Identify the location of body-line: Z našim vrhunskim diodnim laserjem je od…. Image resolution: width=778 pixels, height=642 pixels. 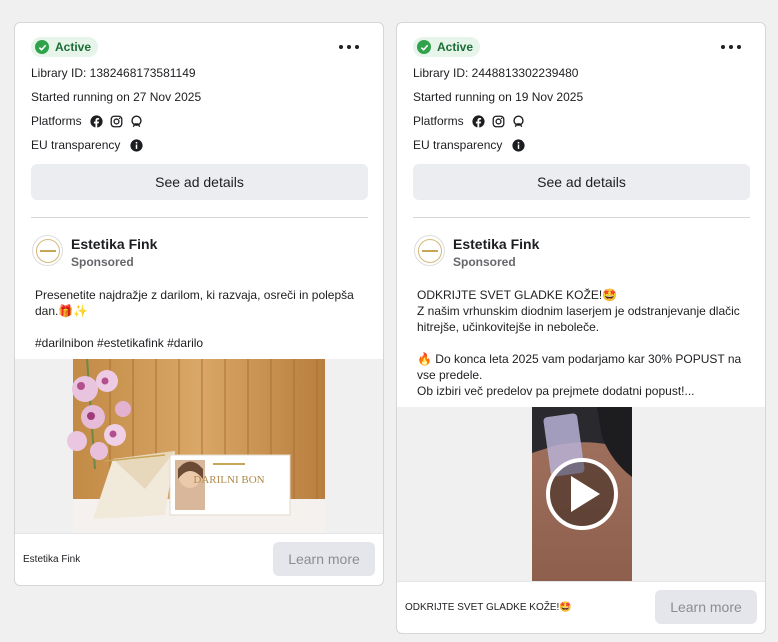
(578, 319).